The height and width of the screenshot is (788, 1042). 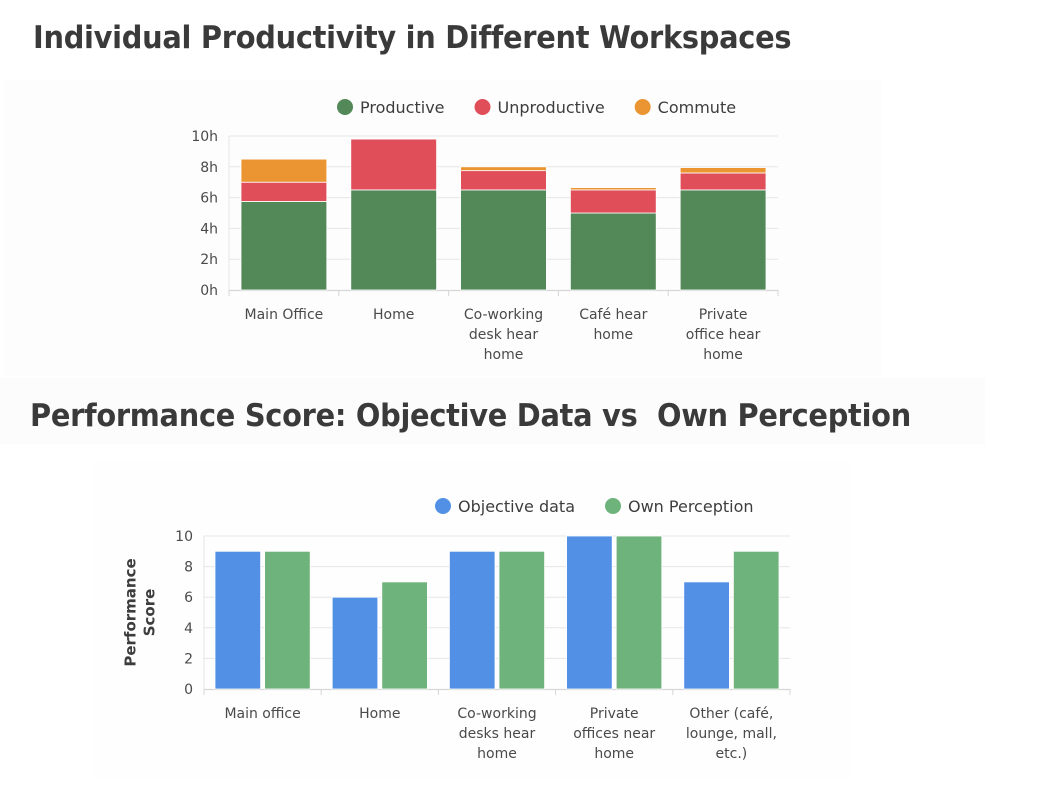 I want to click on y-tick-label: 10, so click(x=184, y=537).